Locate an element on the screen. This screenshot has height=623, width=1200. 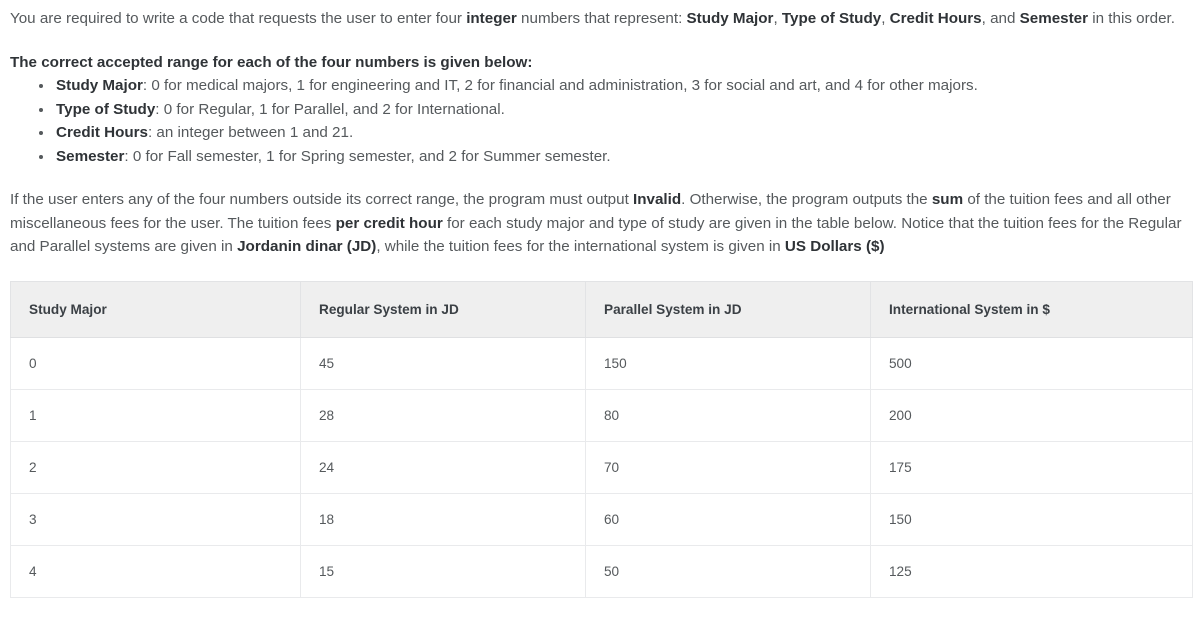
cell-parallel-system: 70 is located at coordinates (728, 467).